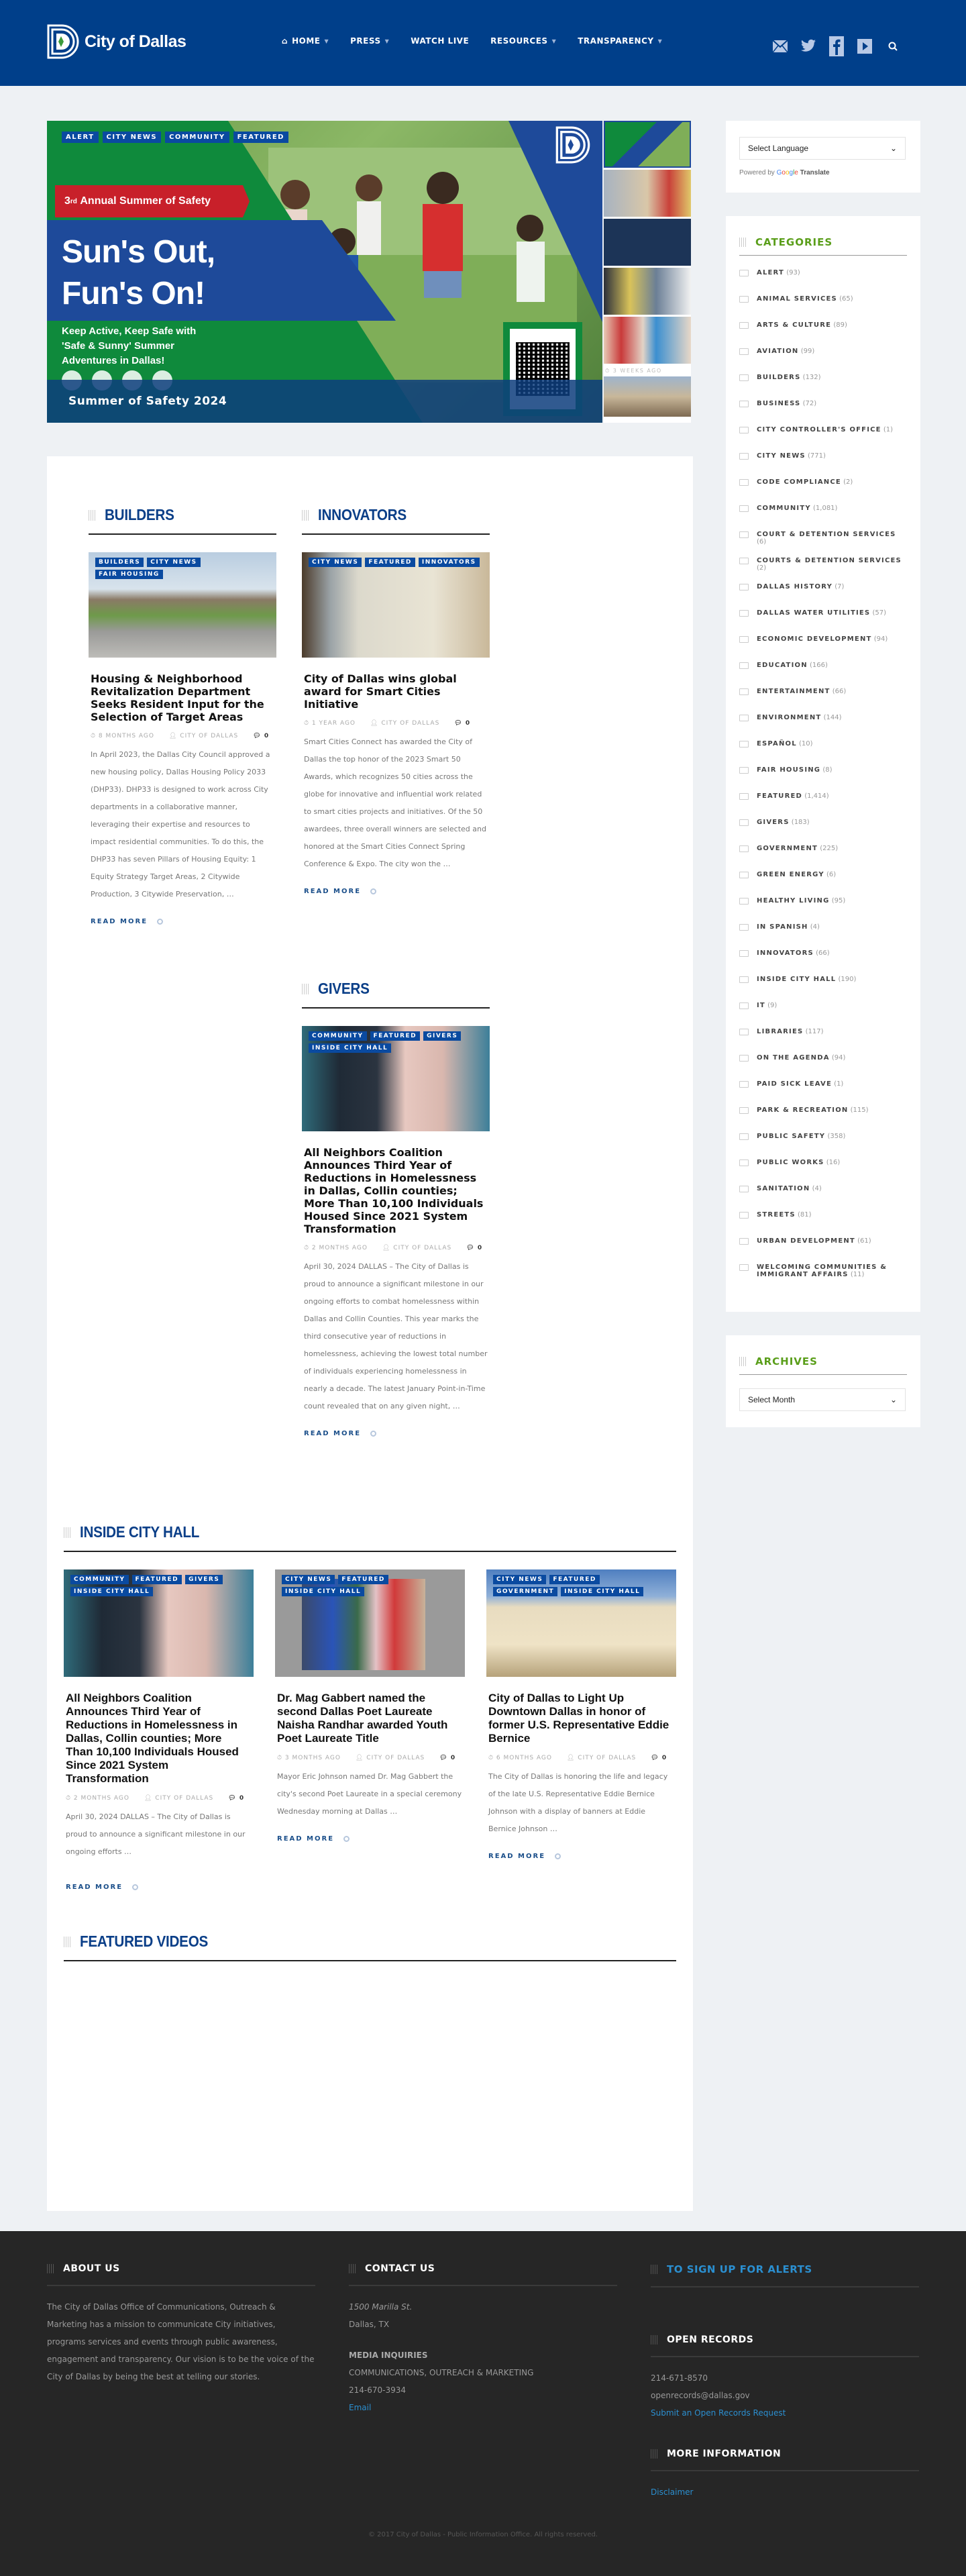  What do you see at coordinates (808, 46) in the screenshot?
I see `twitter-icon` at bounding box center [808, 46].